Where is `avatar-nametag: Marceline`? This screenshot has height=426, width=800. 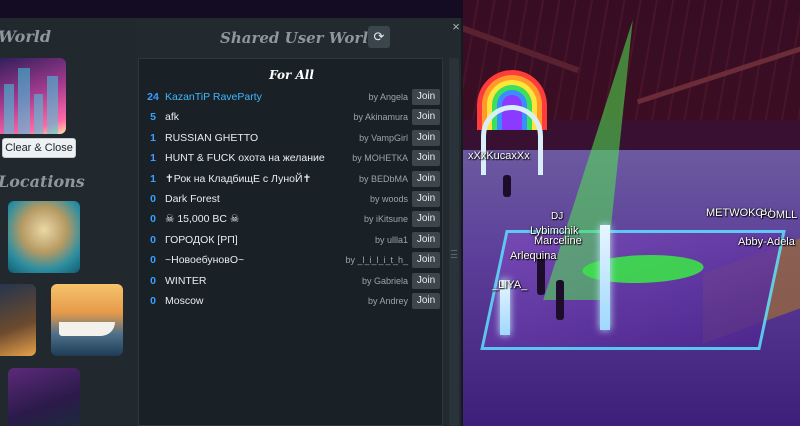
avatar-nametag: Marceline is located at coordinates (558, 241).